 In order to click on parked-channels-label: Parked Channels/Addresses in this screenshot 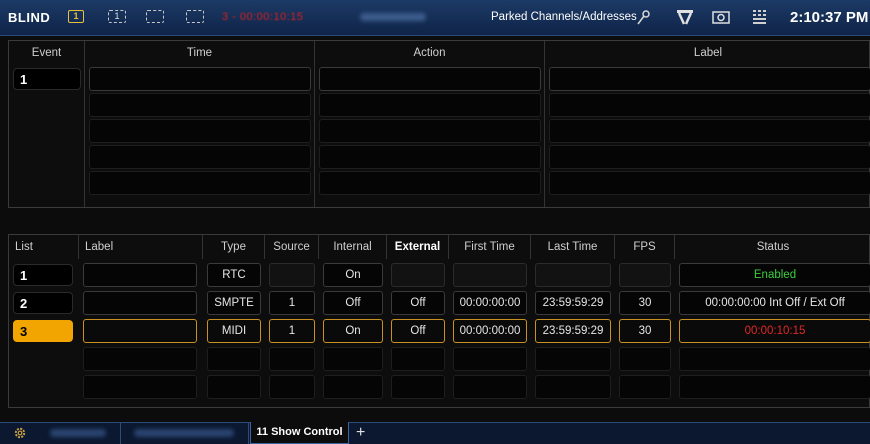, I will do `click(564, 17)`.